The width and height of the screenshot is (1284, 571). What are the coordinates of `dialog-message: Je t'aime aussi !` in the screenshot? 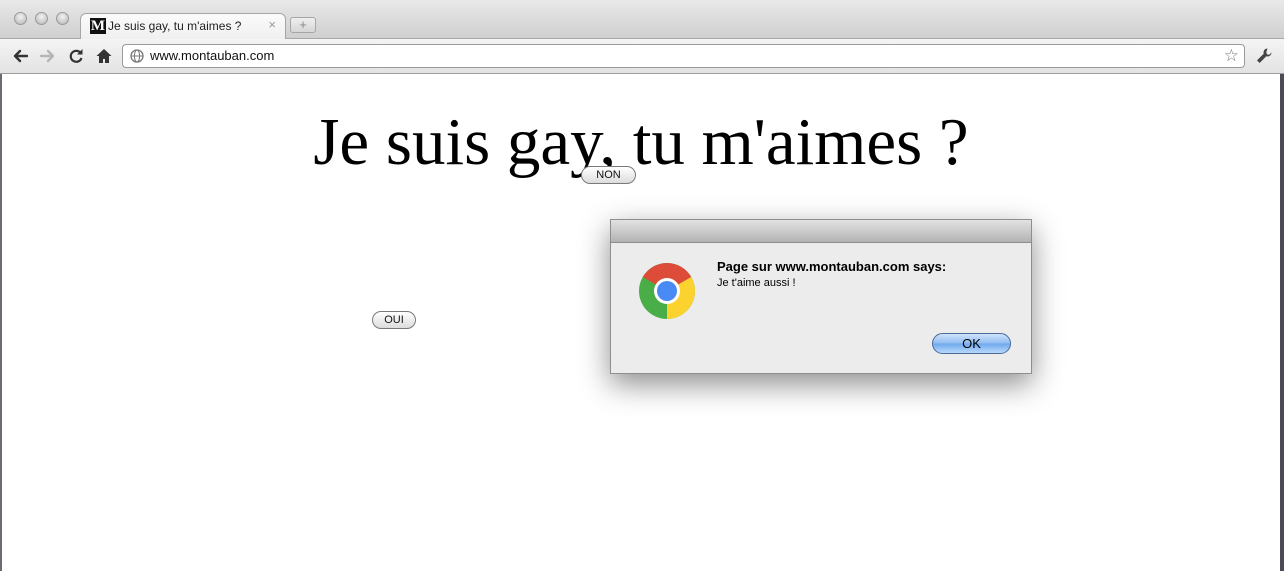 It's located at (756, 283).